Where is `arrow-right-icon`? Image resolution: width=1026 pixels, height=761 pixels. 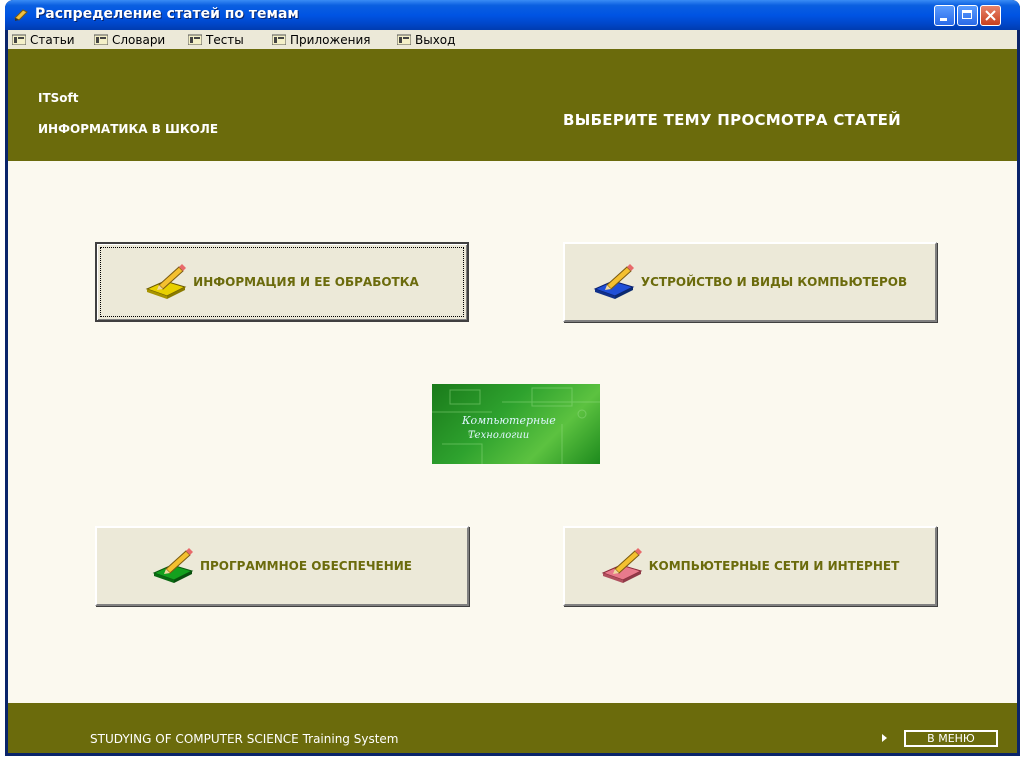 arrow-right-icon is located at coordinates (884, 738).